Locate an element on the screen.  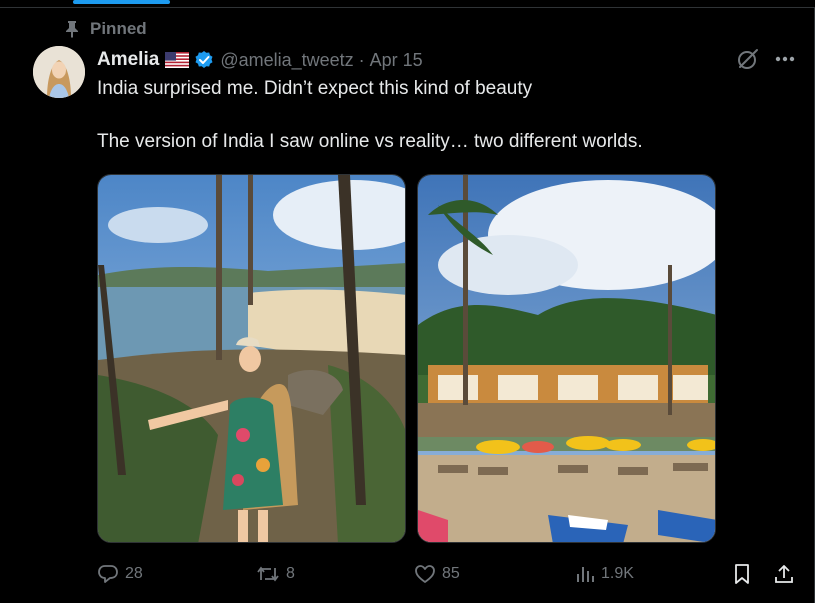
active-tab-indicator is located at coordinates (121, 2).